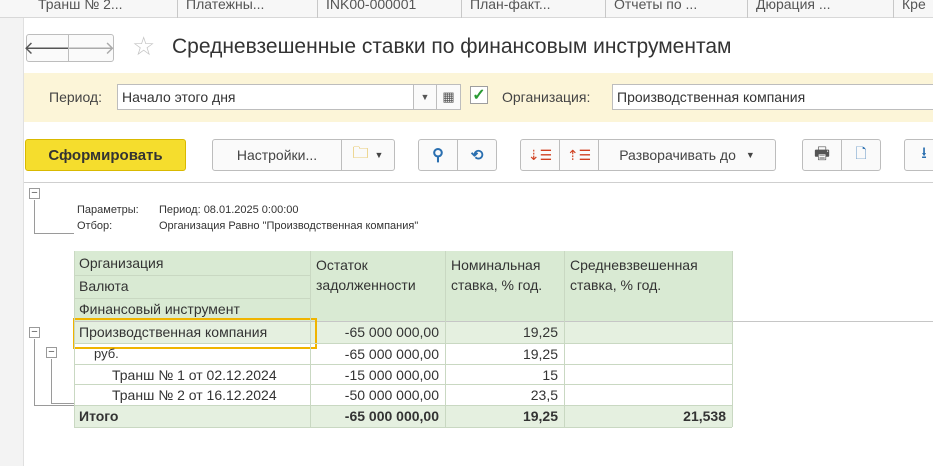 The height and width of the screenshot is (466, 933). Describe the element at coordinates (360, 153) in the screenshot. I see `folder-icon: 🗀` at that location.